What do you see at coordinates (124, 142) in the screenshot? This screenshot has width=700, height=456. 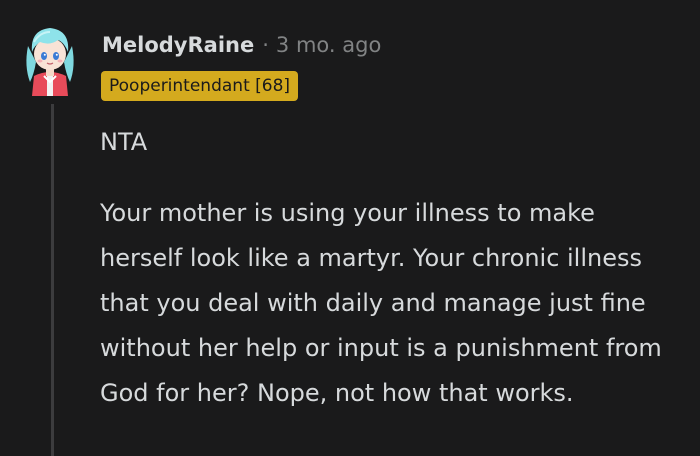 I see `comment-paragraph: NTA` at bounding box center [124, 142].